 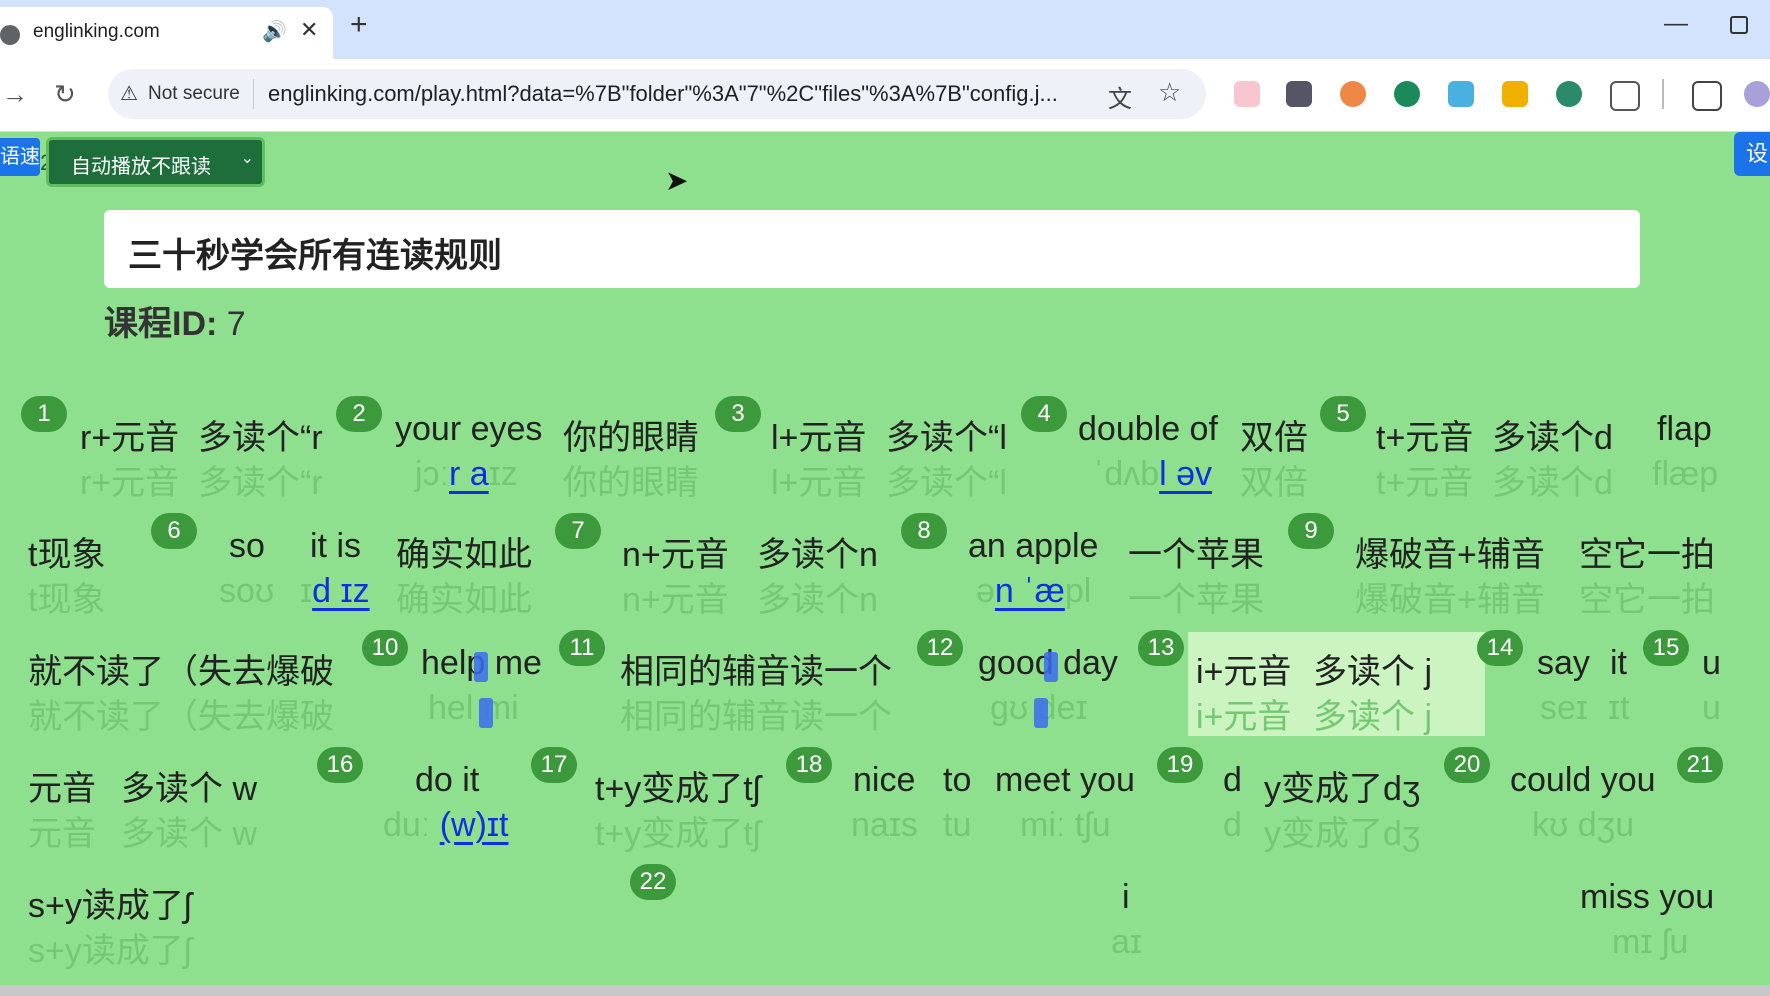 I want to click on close-tab-icon: ✕, so click(x=309, y=30).